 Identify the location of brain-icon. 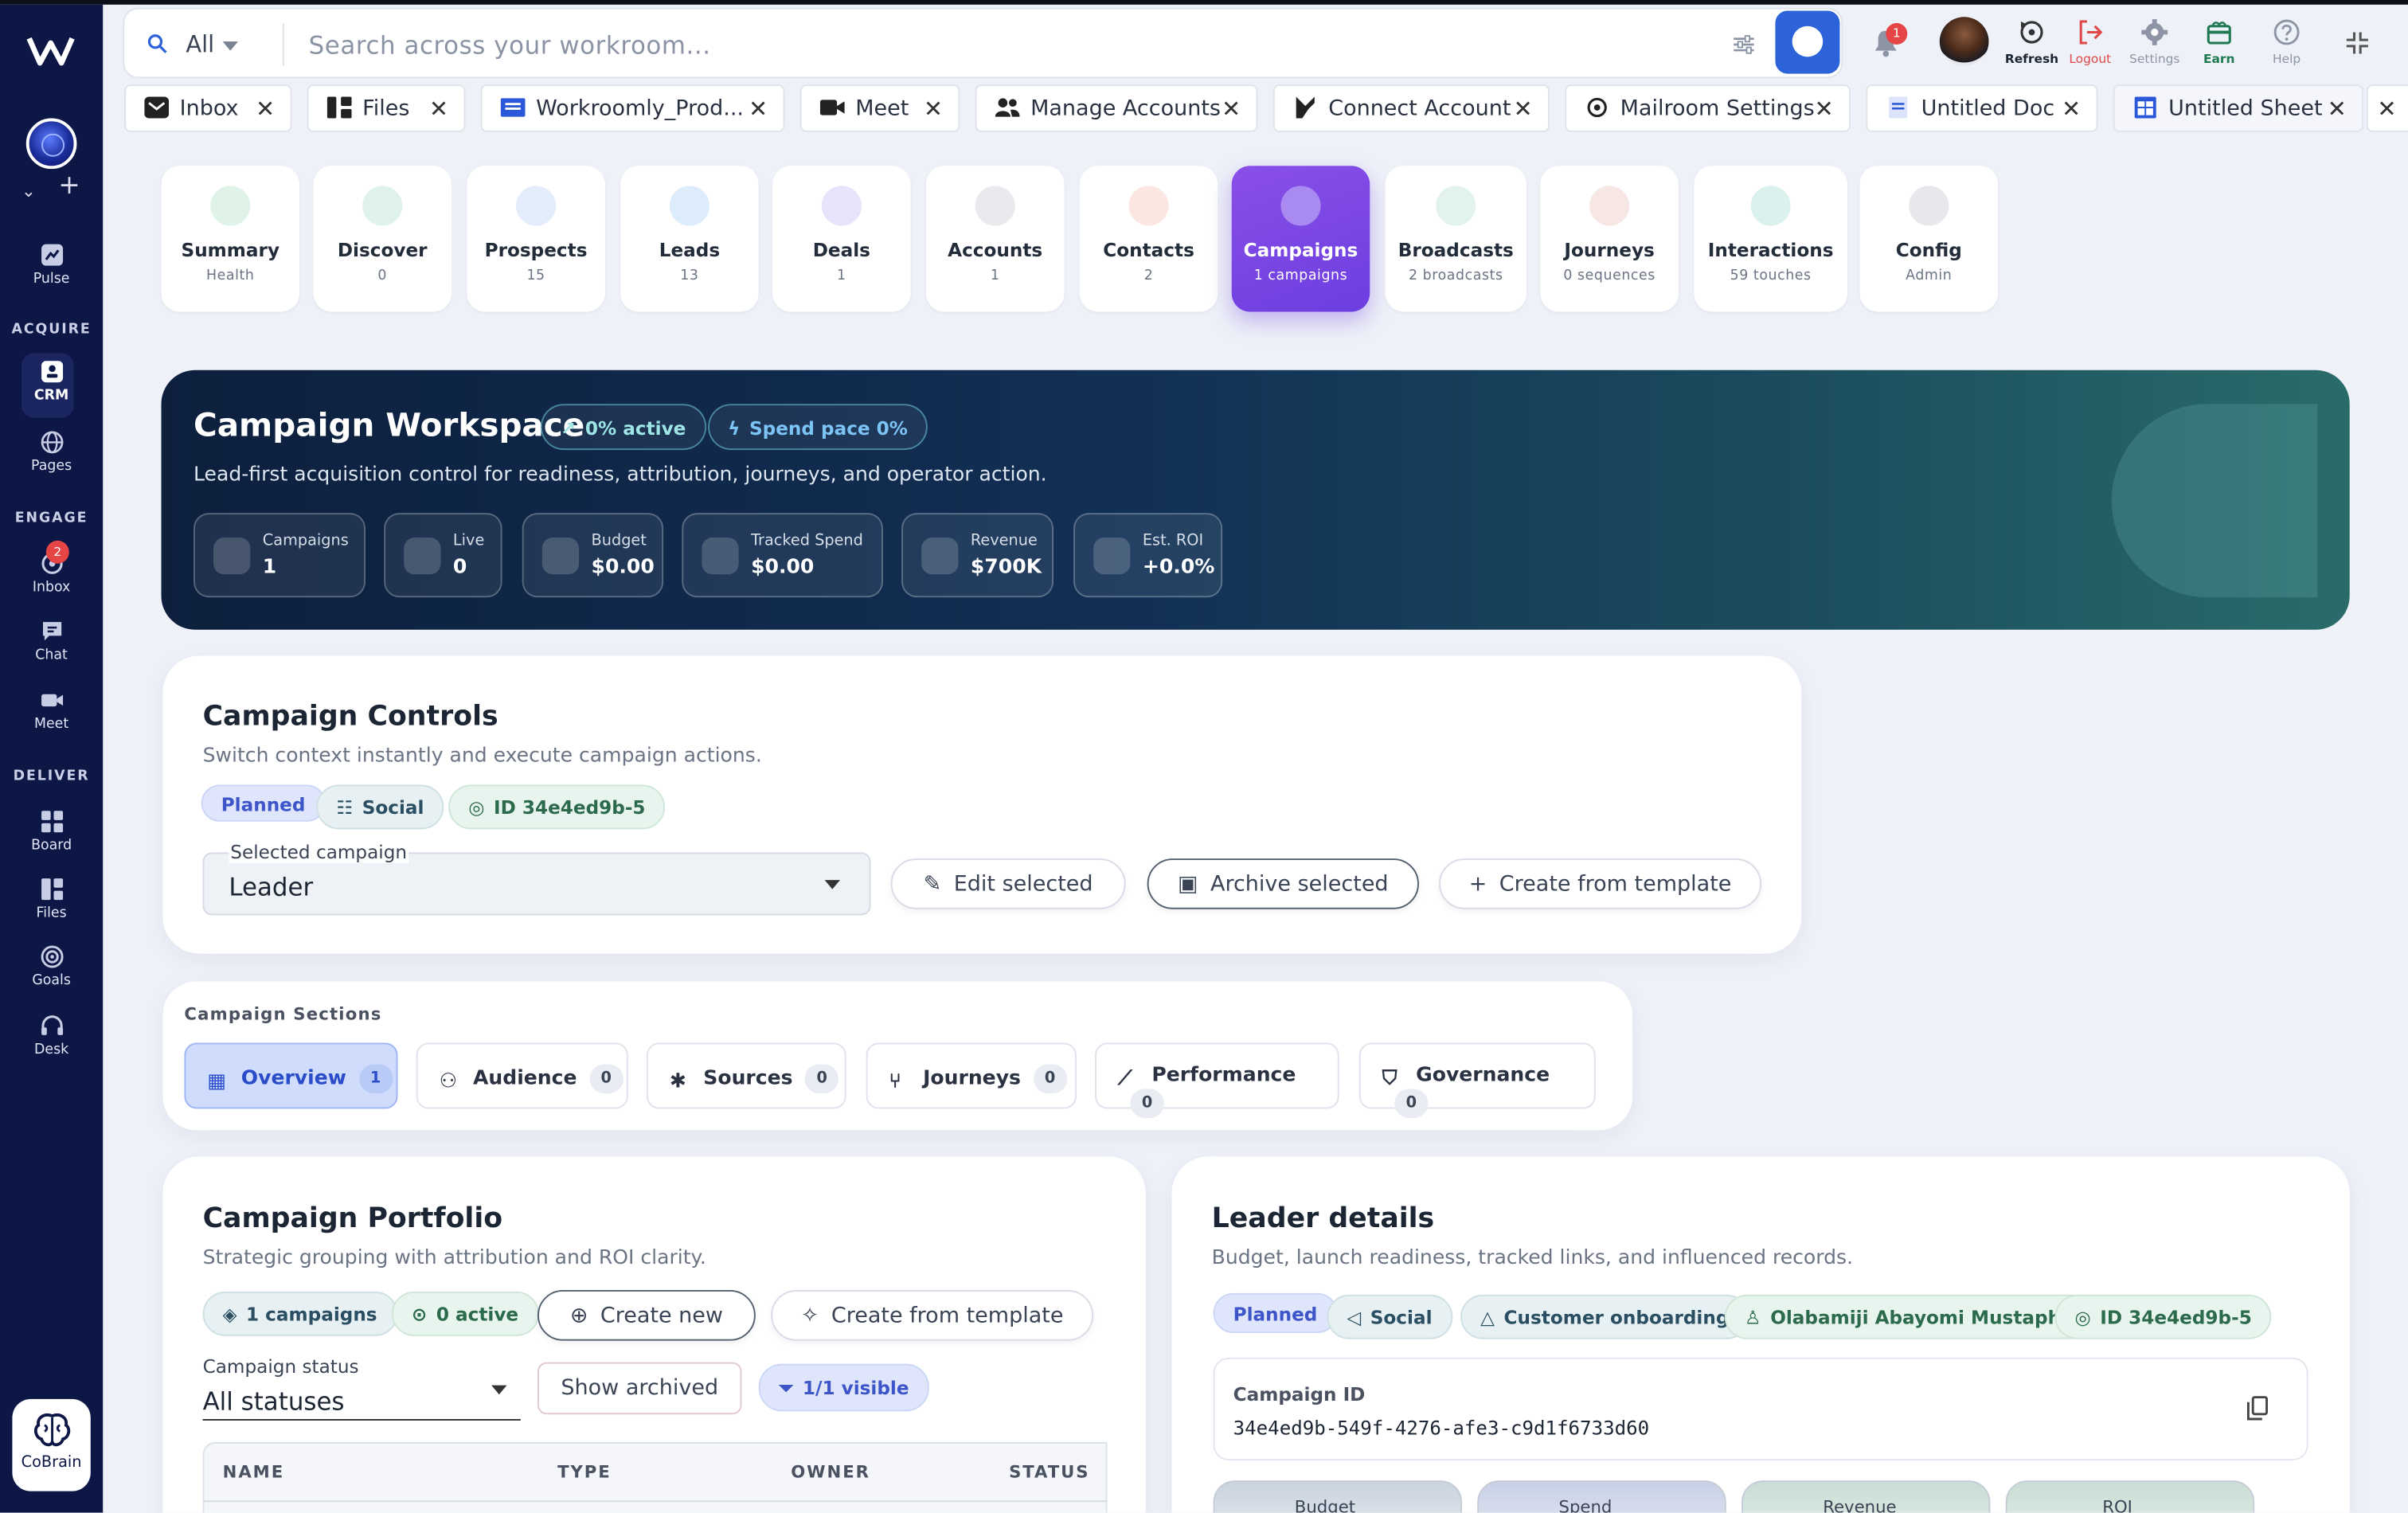
(51, 1430).